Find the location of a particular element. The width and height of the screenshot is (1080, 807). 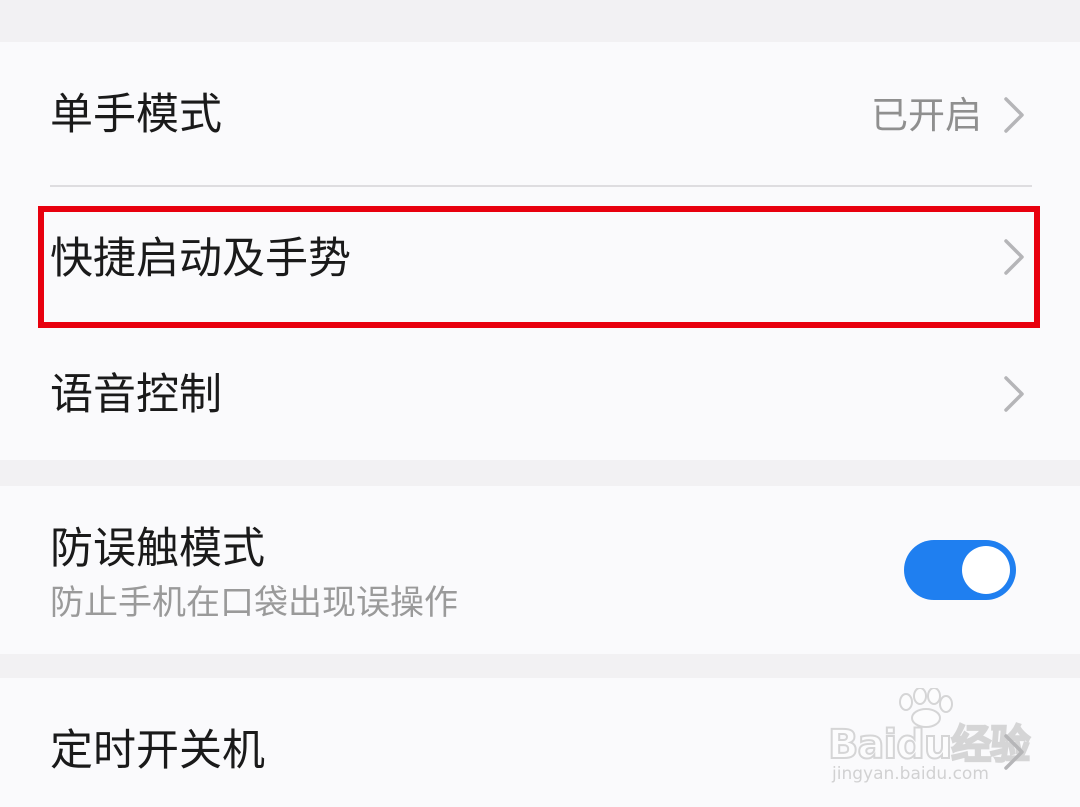

one-hand-mode-label: 单手模式 is located at coordinates (136, 115).